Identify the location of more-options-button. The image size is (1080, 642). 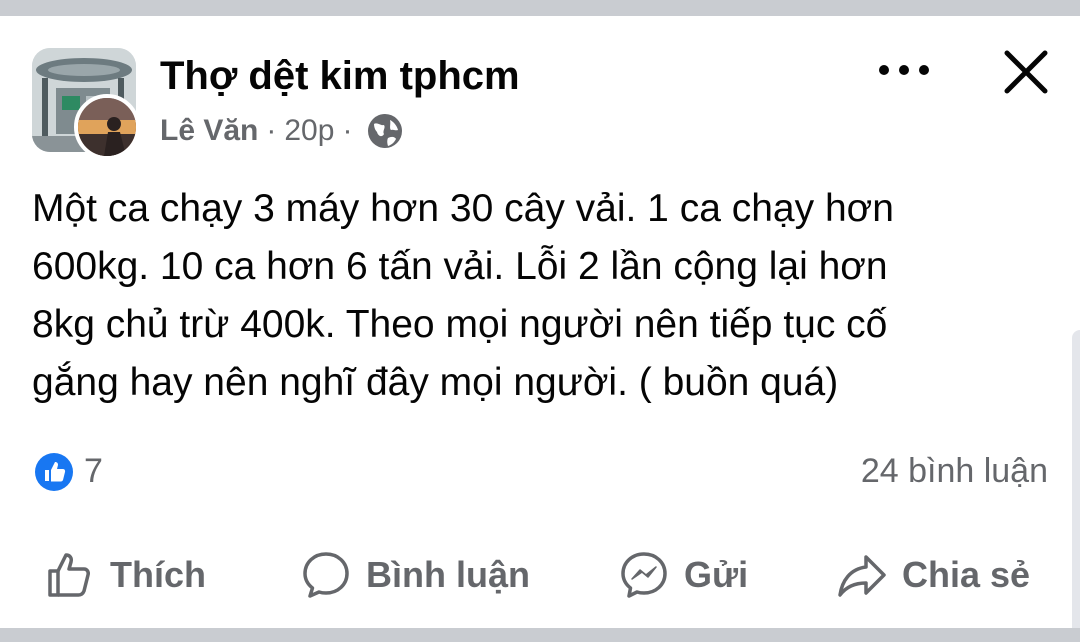
(904, 70).